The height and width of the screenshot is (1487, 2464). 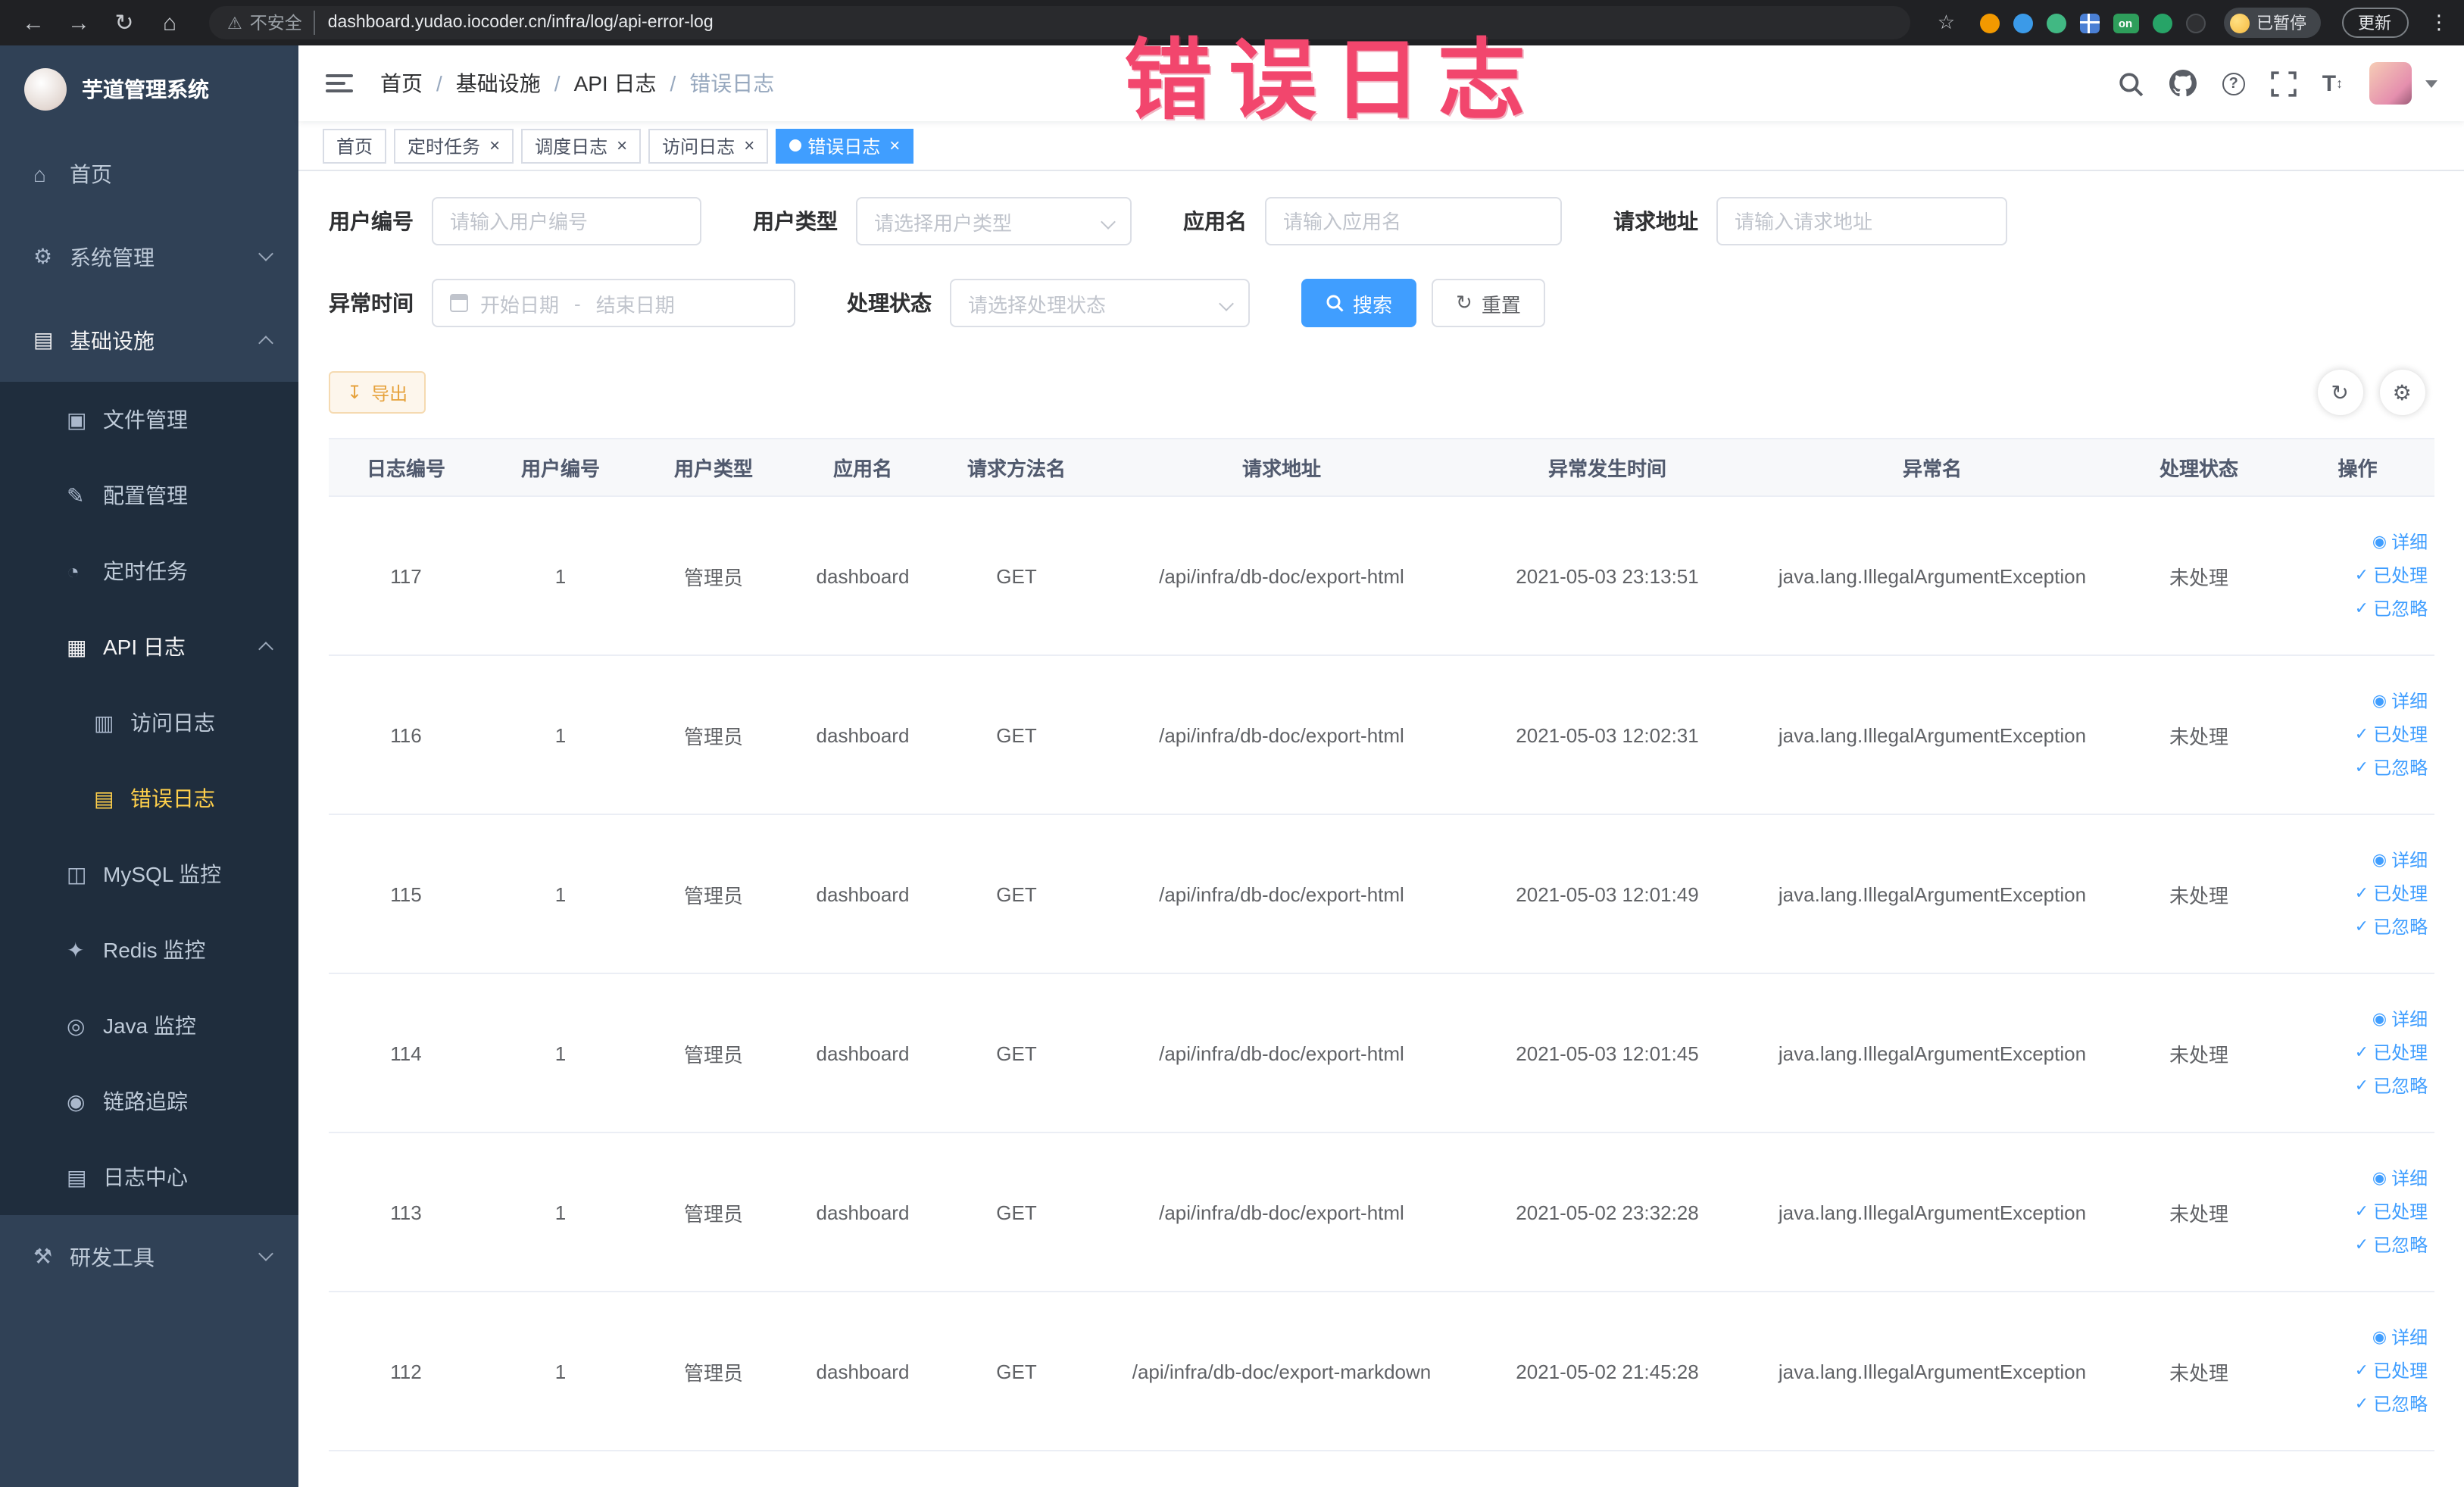 I want to click on breadcrumb-item: 首页, so click(x=401, y=83).